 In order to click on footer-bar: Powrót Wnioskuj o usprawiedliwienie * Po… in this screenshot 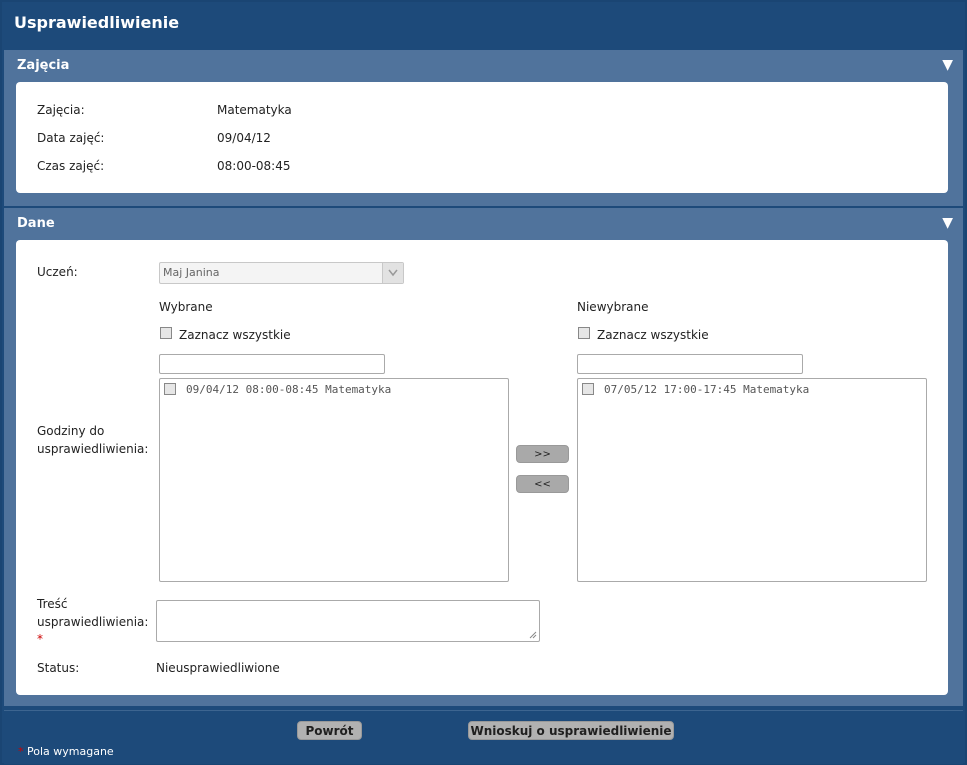, I will do `click(483, 737)`.